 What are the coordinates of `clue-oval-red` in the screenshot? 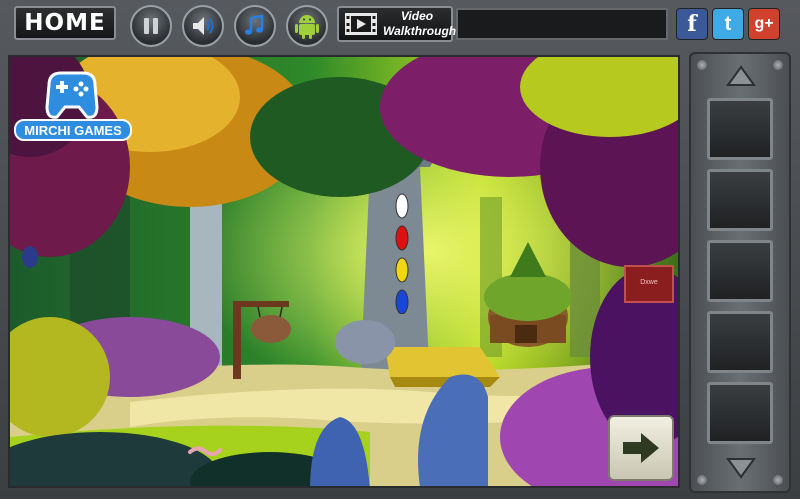 It's located at (402, 238).